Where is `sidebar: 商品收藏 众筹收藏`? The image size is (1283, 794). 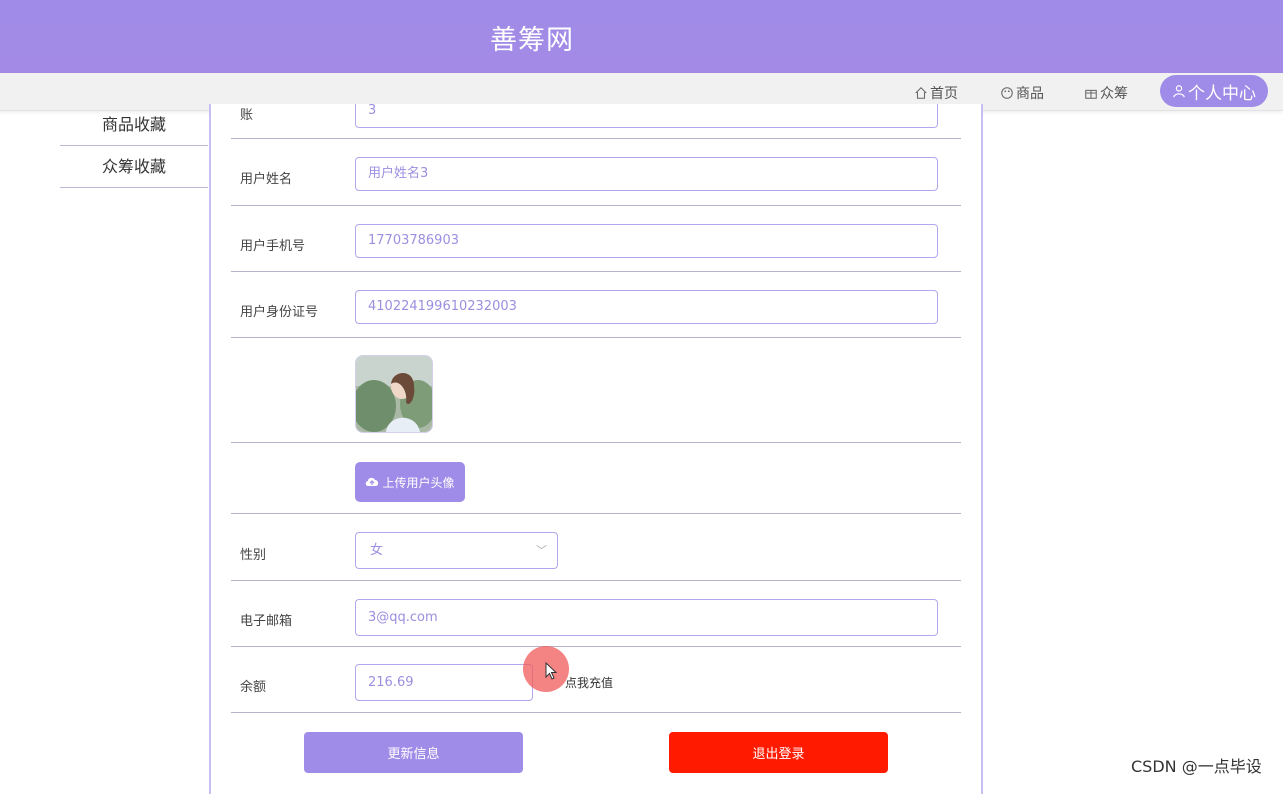 sidebar: 商品收藏 众筹收藏 is located at coordinates (134, 146).